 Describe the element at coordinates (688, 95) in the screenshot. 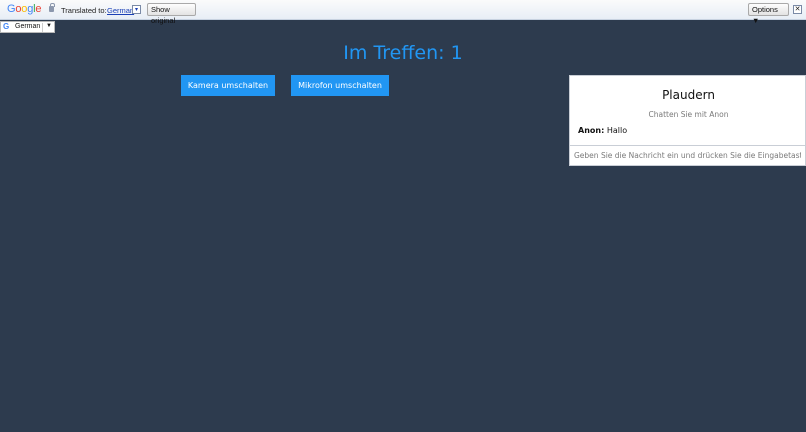

I see `chat-title: Plaudern` at that location.